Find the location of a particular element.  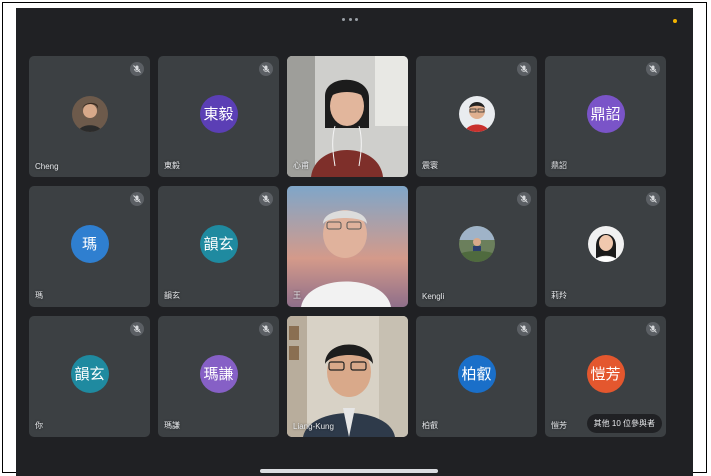

more-dots-icon is located at coordinates (350, 19).